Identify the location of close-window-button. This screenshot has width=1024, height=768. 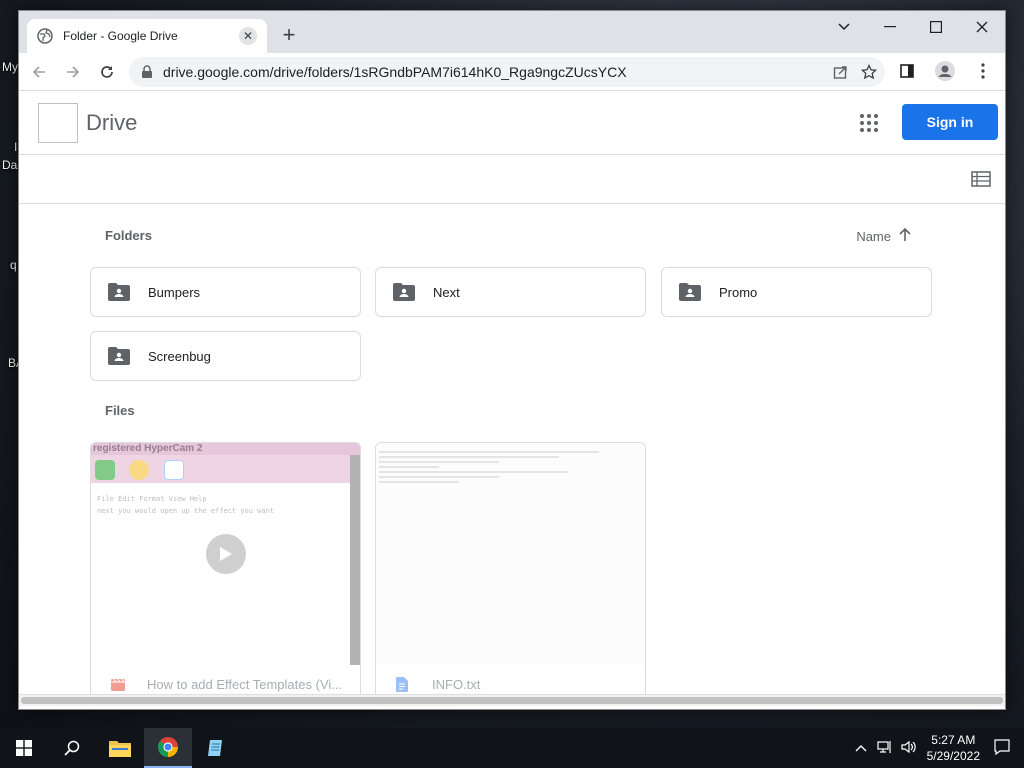
(982, 27).